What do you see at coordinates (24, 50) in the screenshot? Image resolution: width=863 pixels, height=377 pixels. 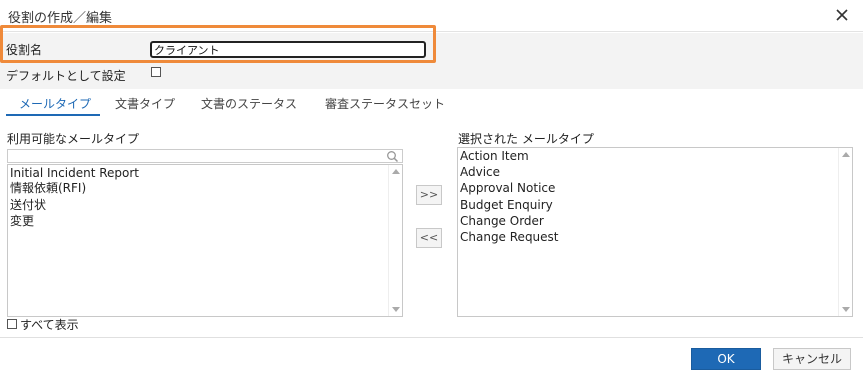 I see `role-name-label: 役割名` at bounding box center [24, 50].